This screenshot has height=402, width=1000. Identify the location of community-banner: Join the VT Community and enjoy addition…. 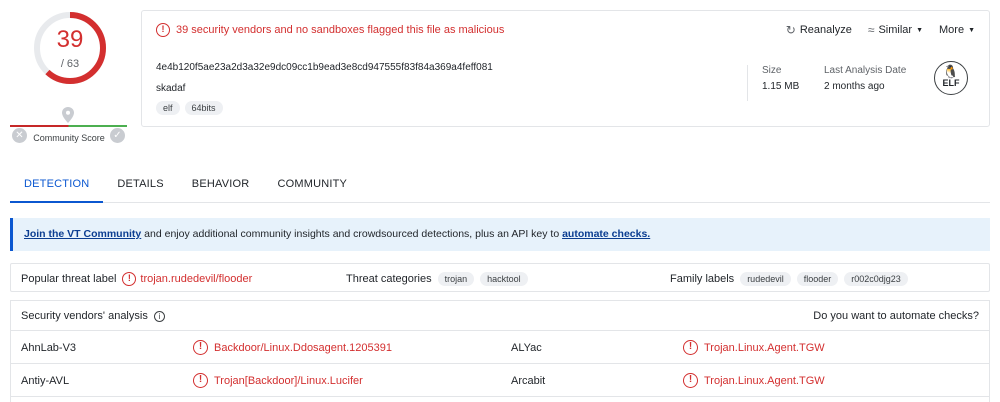
(500, 234).